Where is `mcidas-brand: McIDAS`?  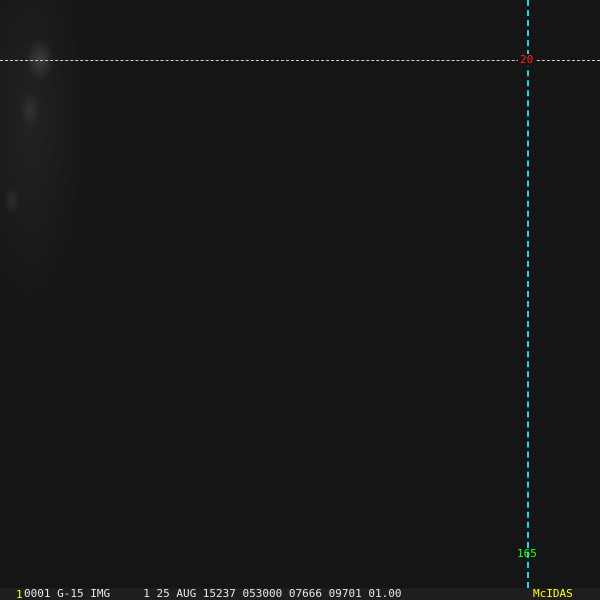
mcidas-brand: McIDAS is located at coordinates (553, 593).